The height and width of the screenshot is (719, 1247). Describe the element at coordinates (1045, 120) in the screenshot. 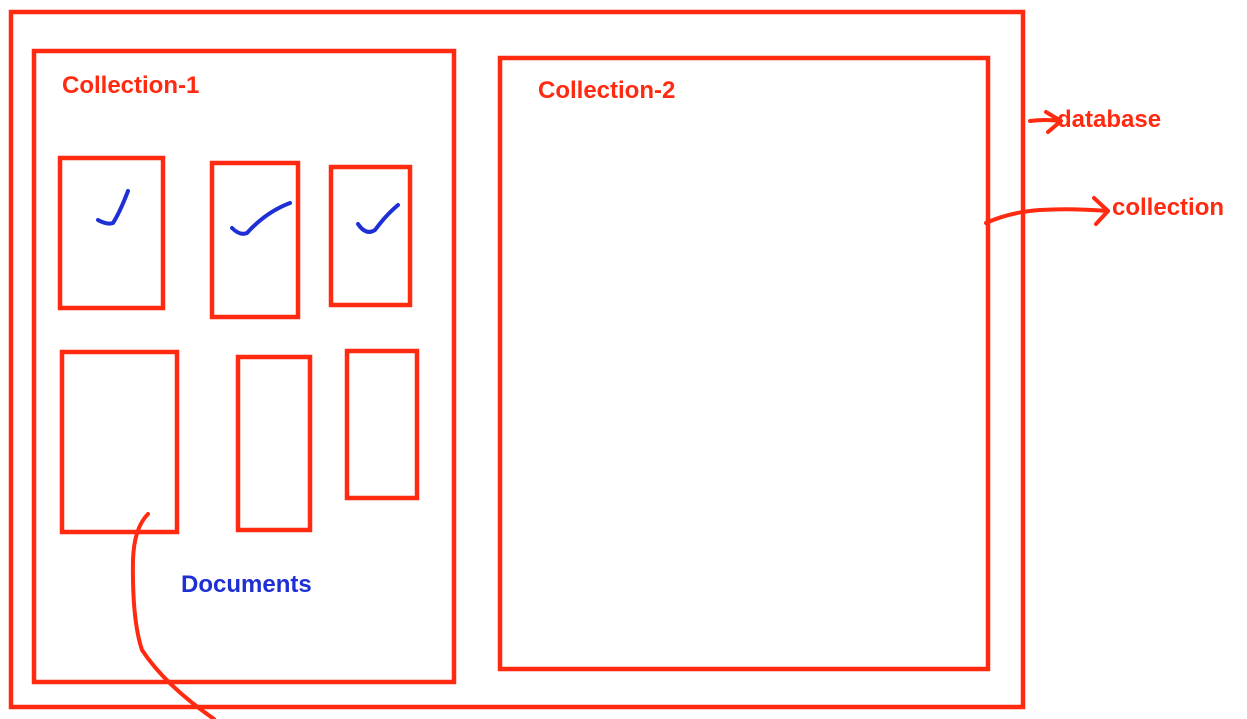

I see `database-pointer-arrow` at that location.